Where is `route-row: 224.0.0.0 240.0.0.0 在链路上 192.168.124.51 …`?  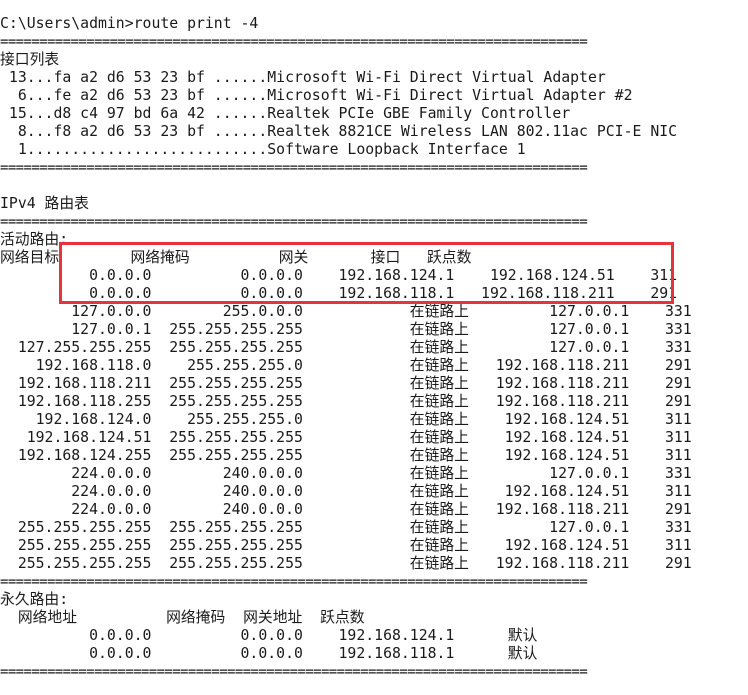 route-row: 224.0.0.0 240.0.0.0 在链路上 192.168.124.51 … is located at coordinates (346, 491).